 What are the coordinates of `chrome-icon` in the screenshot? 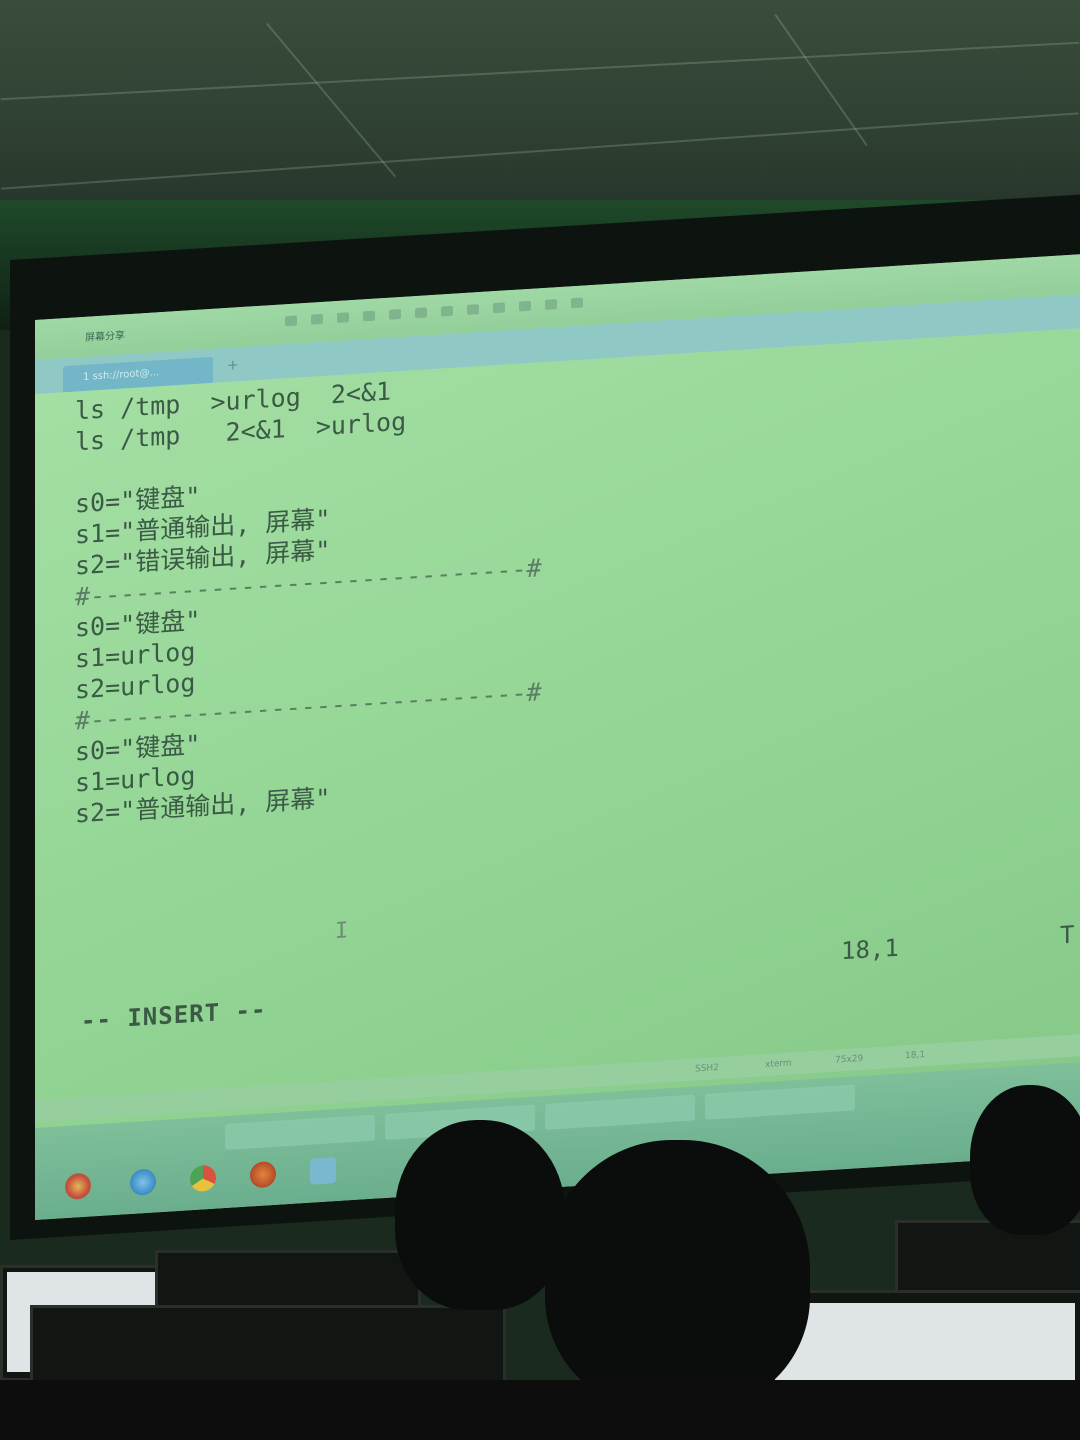 It's located at (203, 1178).